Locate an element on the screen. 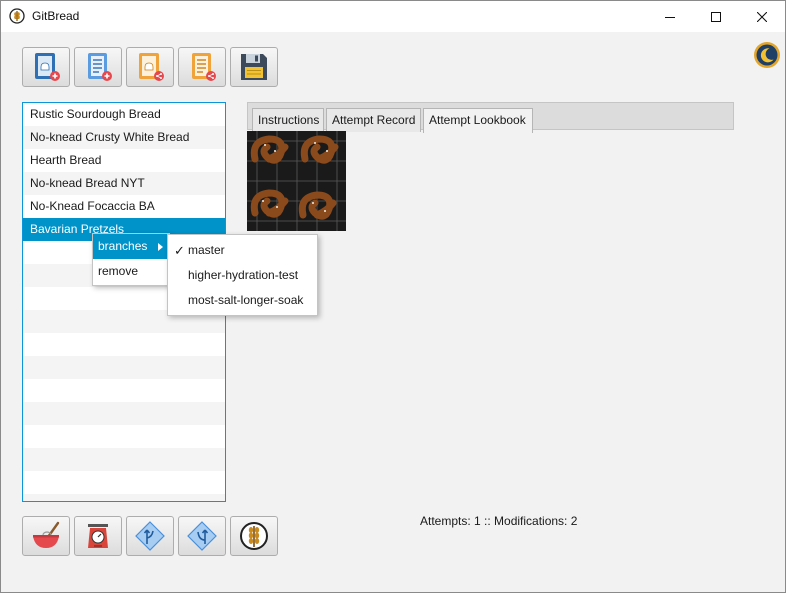  branch-item-most-salt-longer-soak: most-salt-longer-soak is located at coordinates (242, 300).